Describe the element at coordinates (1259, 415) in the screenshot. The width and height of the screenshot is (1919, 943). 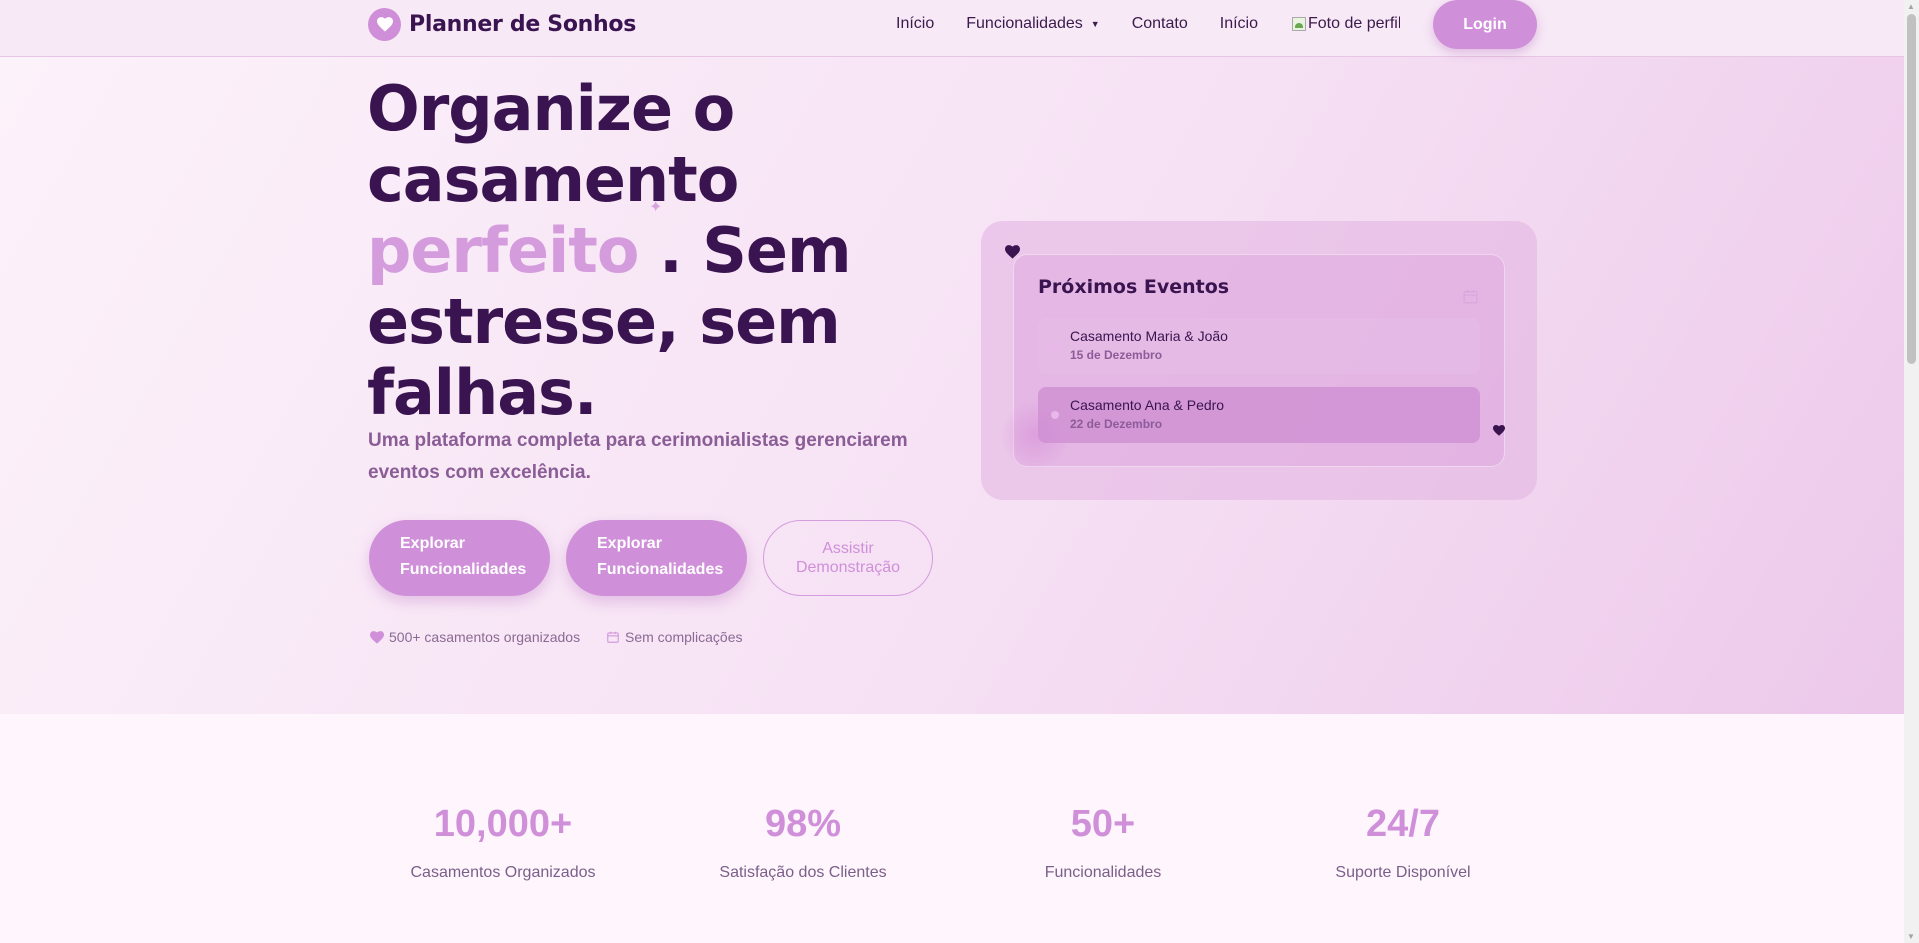
I see `event-item: Casamento Ana & Pedro 22 de Dezembro` at that location.